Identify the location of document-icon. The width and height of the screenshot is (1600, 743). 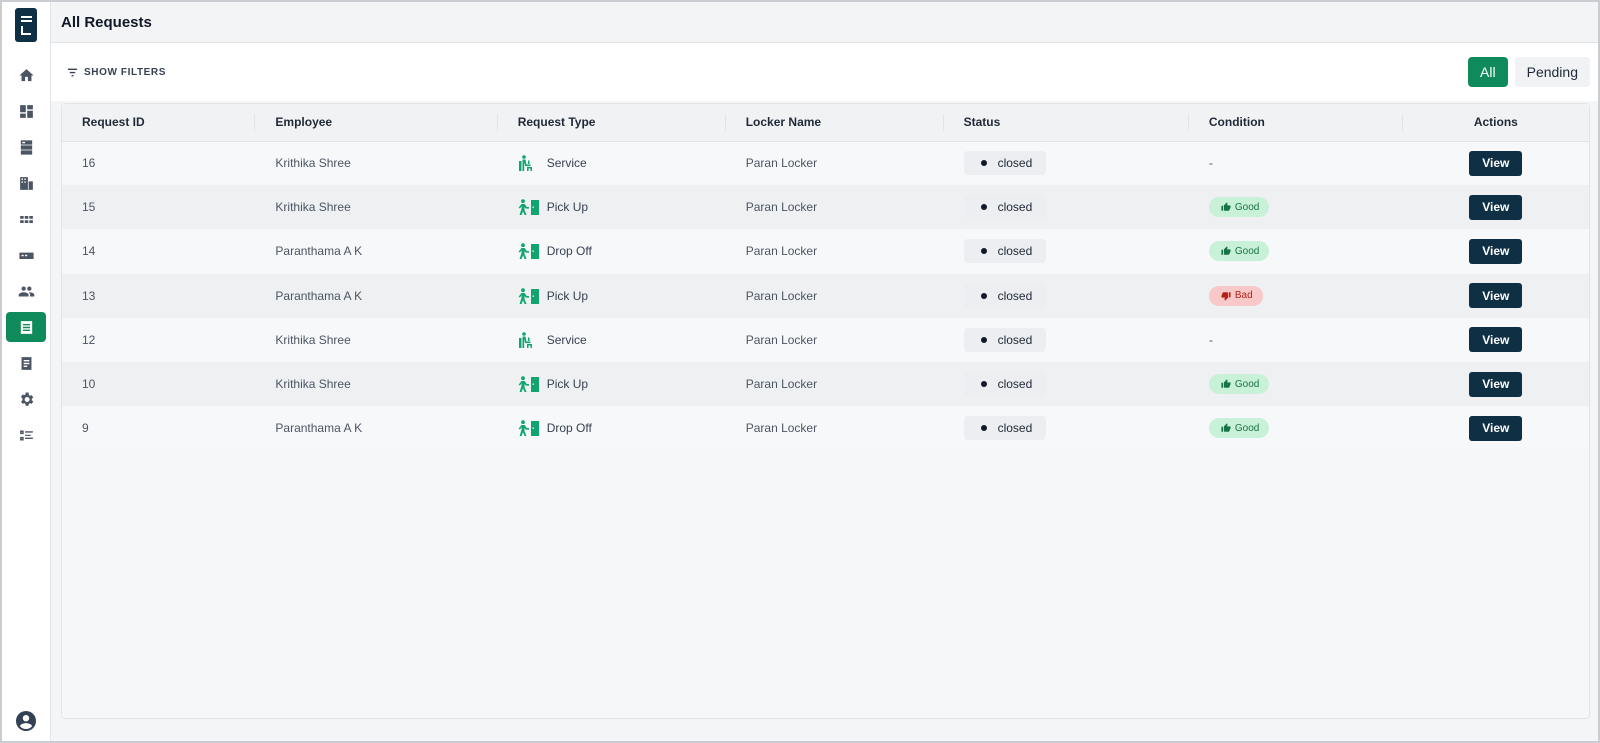
(26, 363).